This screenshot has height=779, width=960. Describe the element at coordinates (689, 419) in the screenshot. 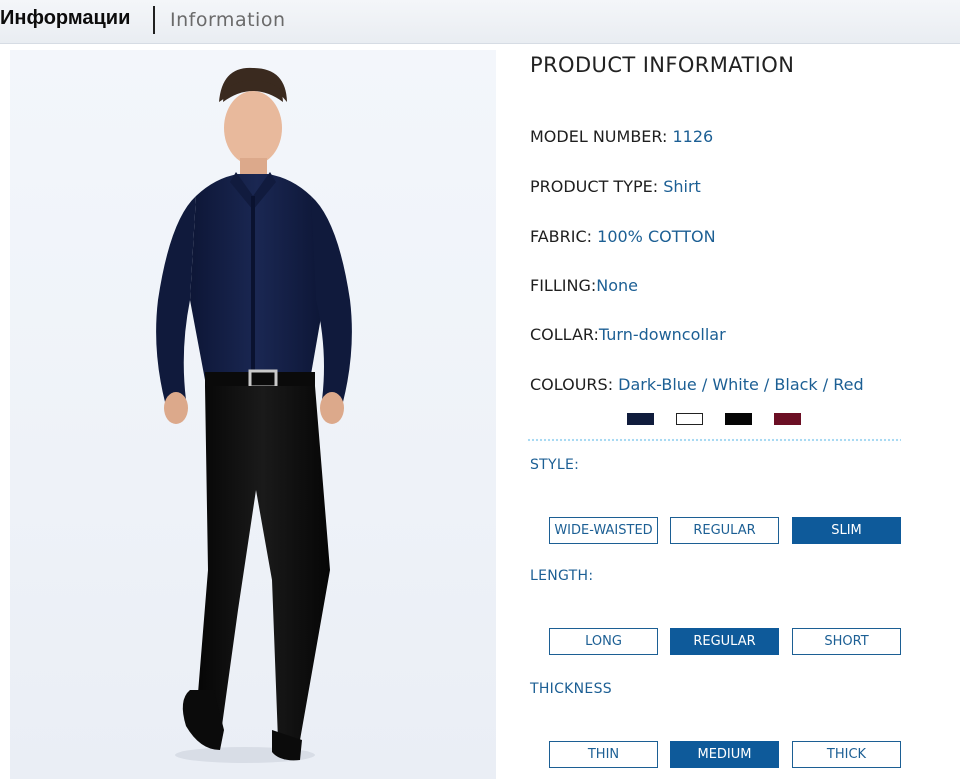

I see `swatch-white` at that location.